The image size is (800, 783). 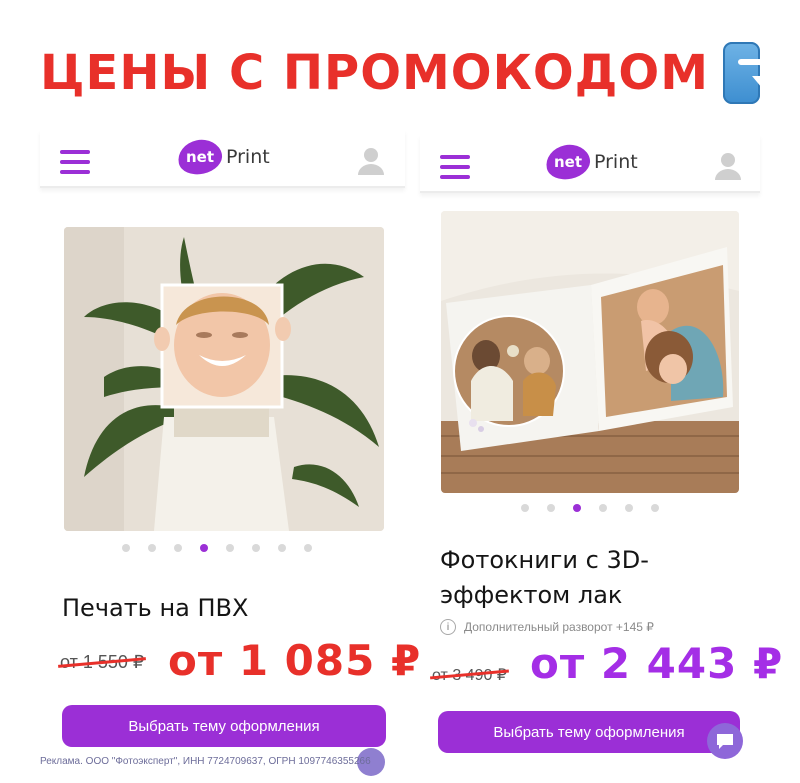 I want to click on old-price: от 3 490 ₽, so click(x=469, y=675).